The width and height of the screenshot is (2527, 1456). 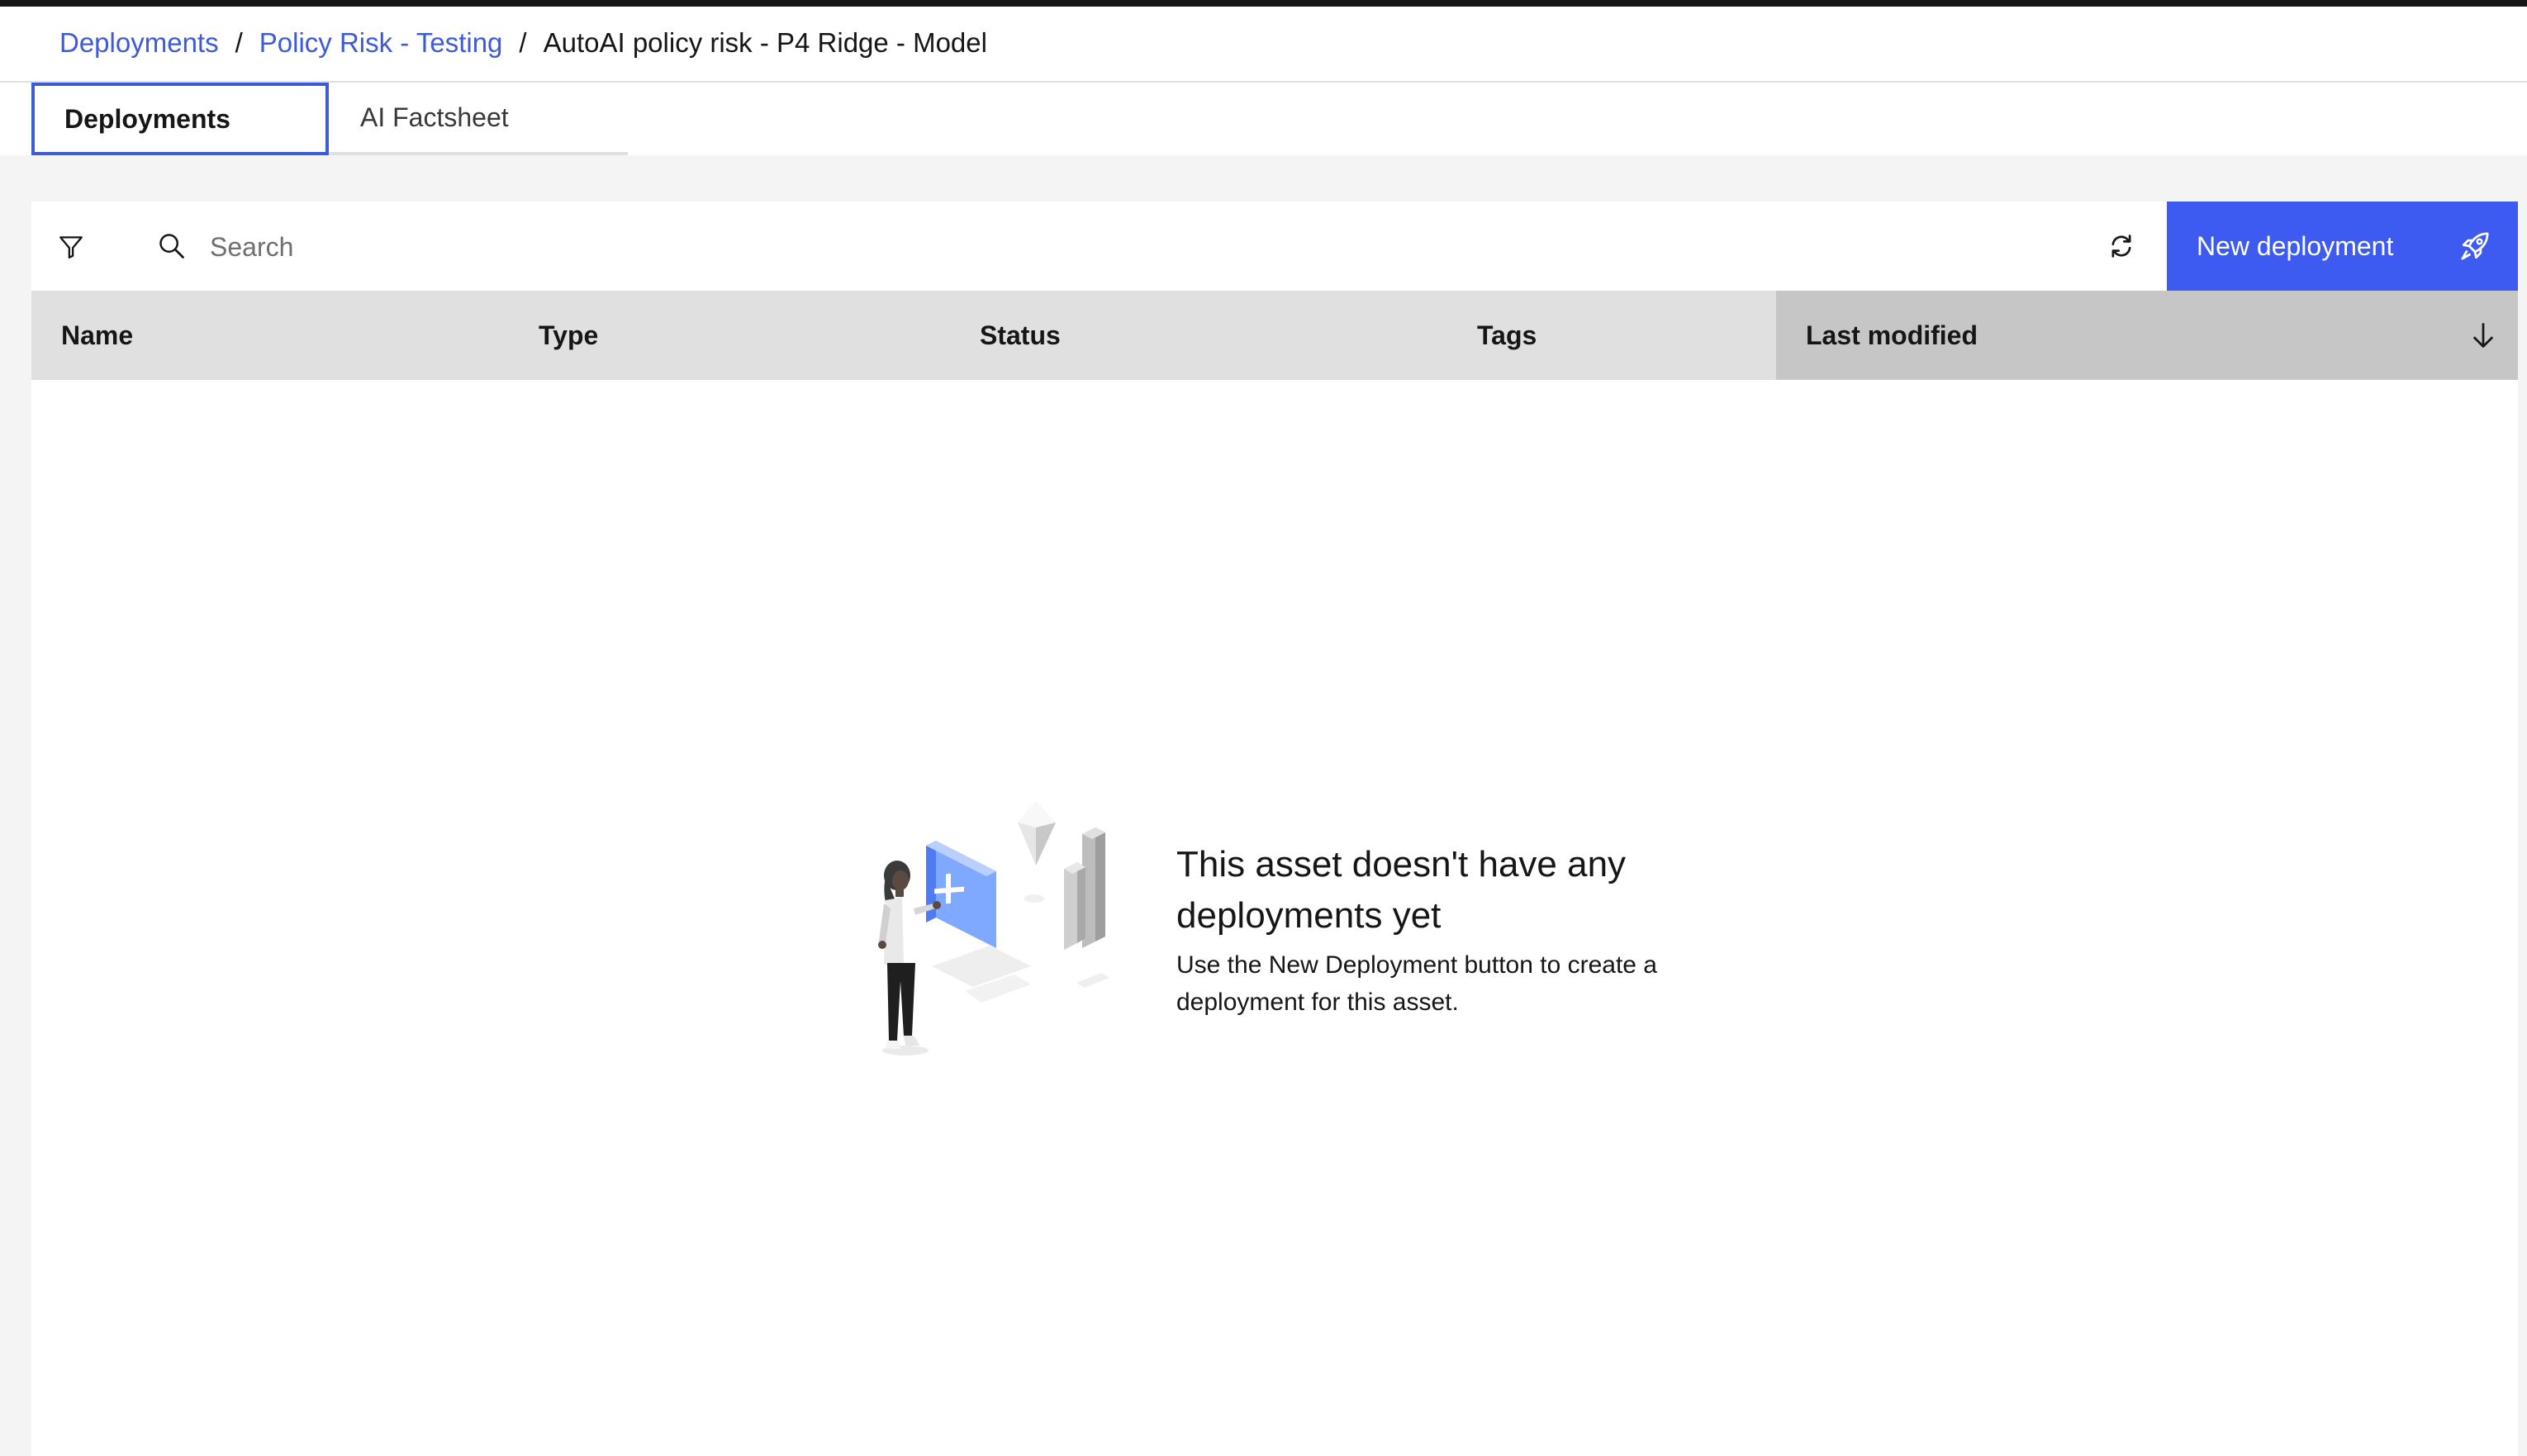 What do you see at coordinates (180, 119) in the screenshot?
I see `tab-deployments: Deployments` at bounding box center [180, 119].